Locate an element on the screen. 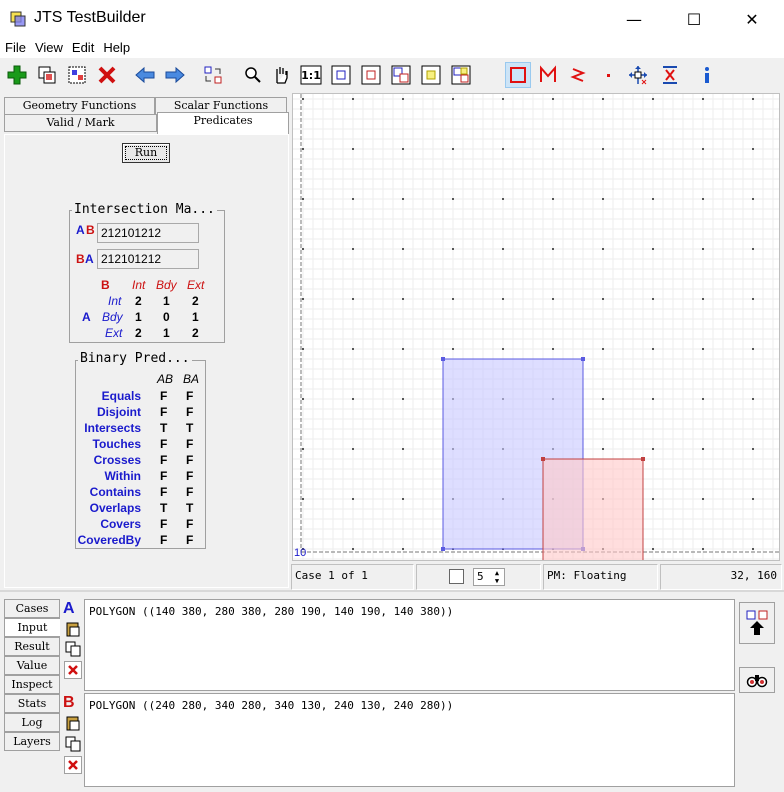  menu-file: File is located at coordinates (15, 48).